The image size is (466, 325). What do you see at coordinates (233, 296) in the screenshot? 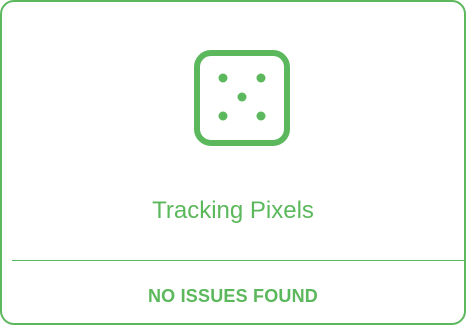
I see `status-label: NO ISSUES FOUND` at bounding box center [233, 296].